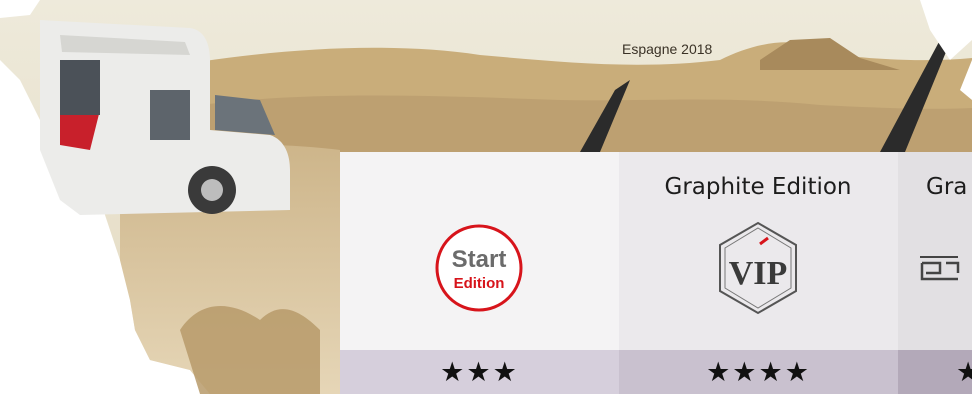 The image size is (972, 394). What do you see at coordinates (935, 372) in the screenshot?
I see `star-rating: ★` at bounding box center [935, 372].